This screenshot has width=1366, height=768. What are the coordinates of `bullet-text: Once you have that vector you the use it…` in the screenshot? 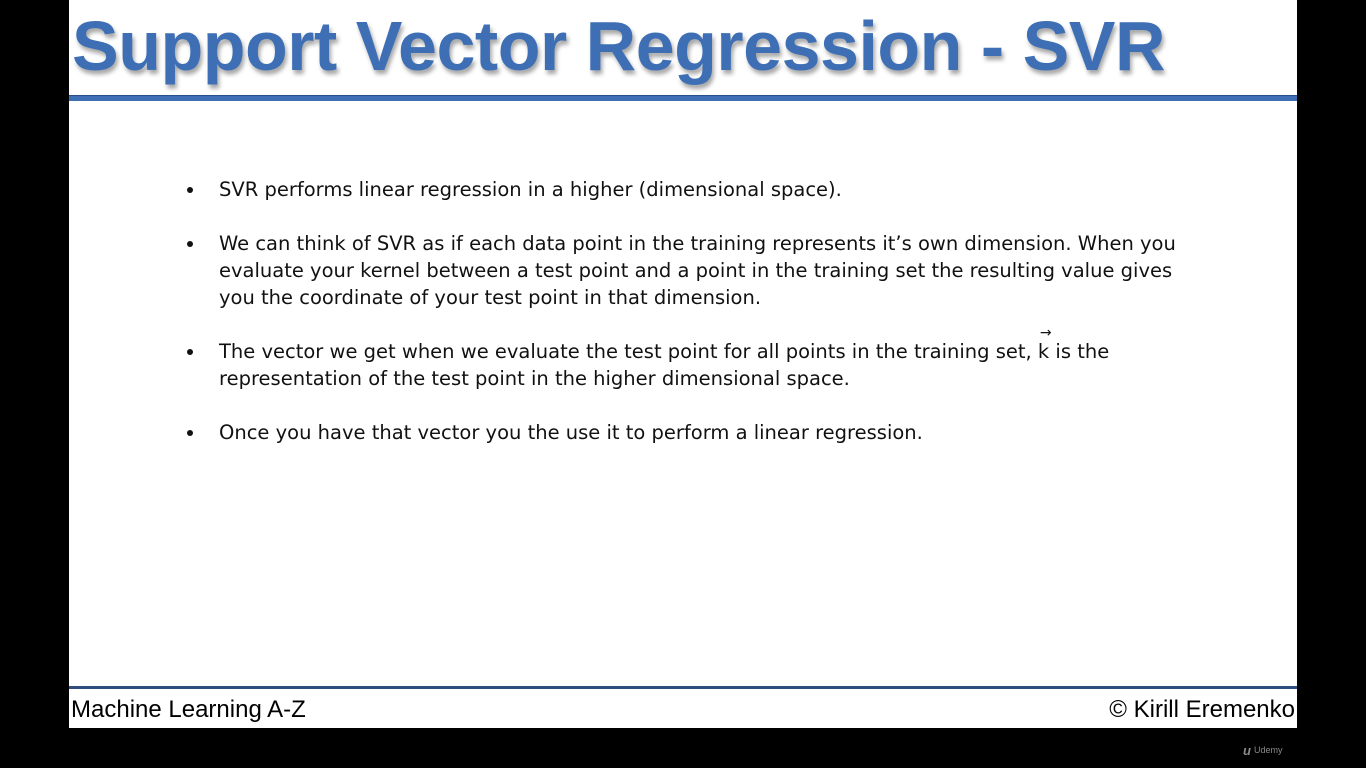 It's located at (571, 432).